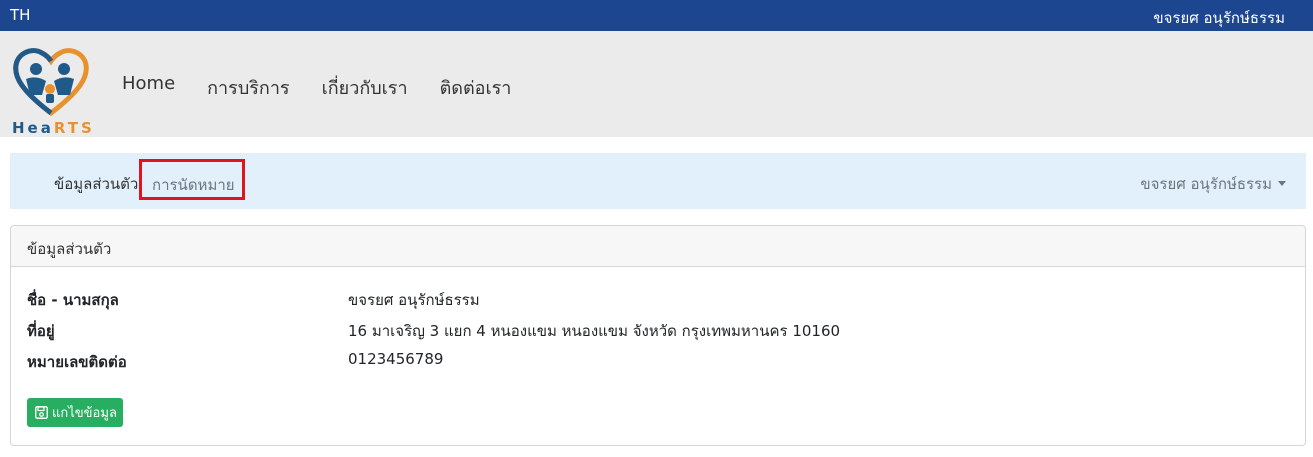 This screenshot has height=457, width=1313. What do you see at coordinates (1206, 184) in the screenshot?
I see `user-dropdown-label: ขจรยศ อนุรักษ์ธรรม` at bounding box center [1206, 184].